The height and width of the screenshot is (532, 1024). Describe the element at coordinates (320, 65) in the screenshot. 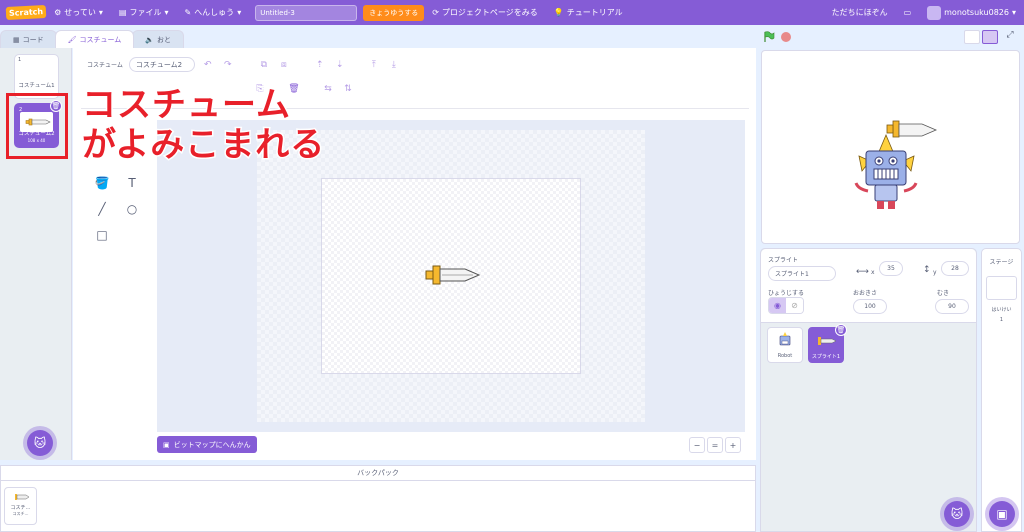

I see `forward-icon: ⇡` at that location.